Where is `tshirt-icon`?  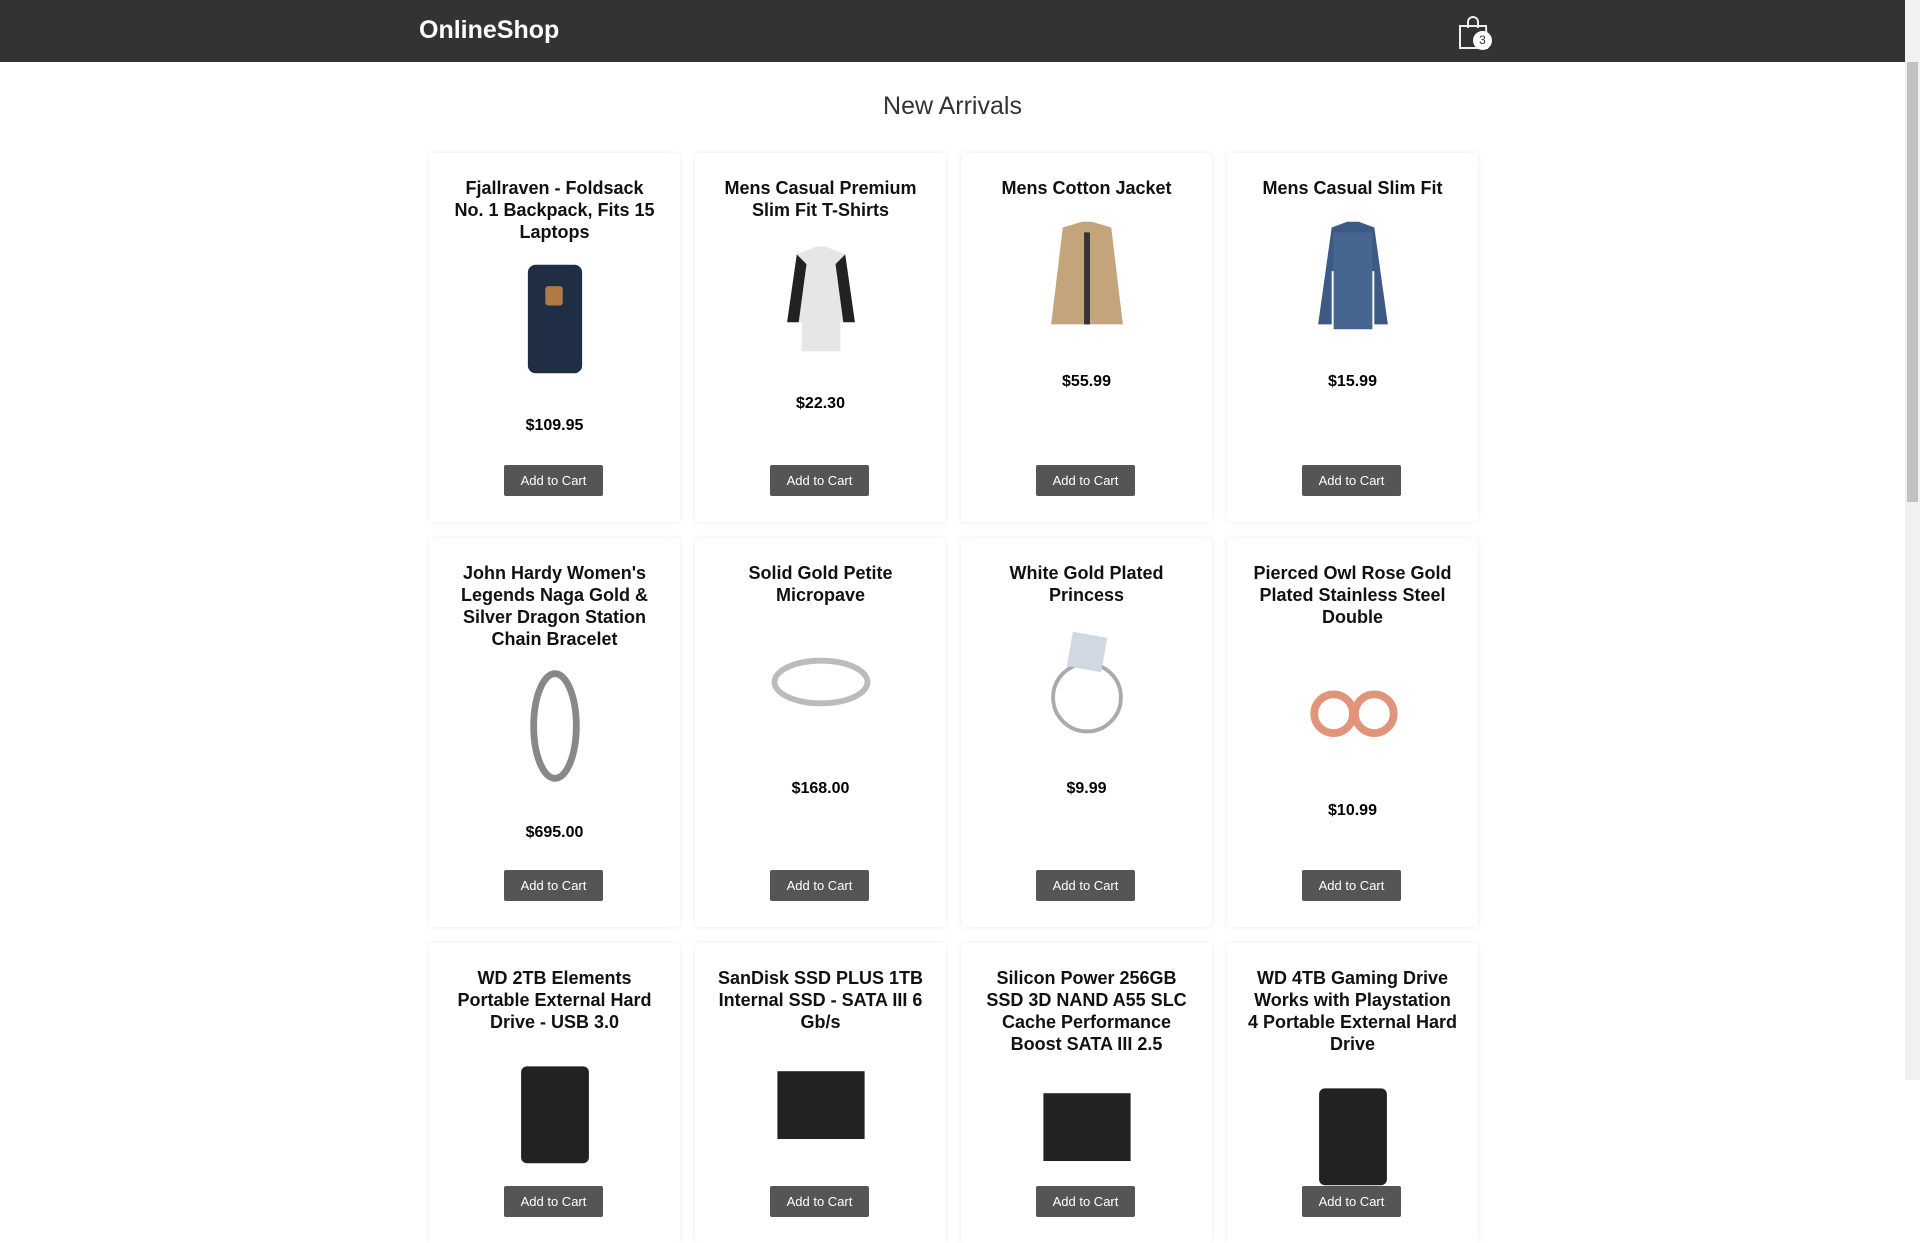 tshirt-icon is located at coordinates (820, 299).